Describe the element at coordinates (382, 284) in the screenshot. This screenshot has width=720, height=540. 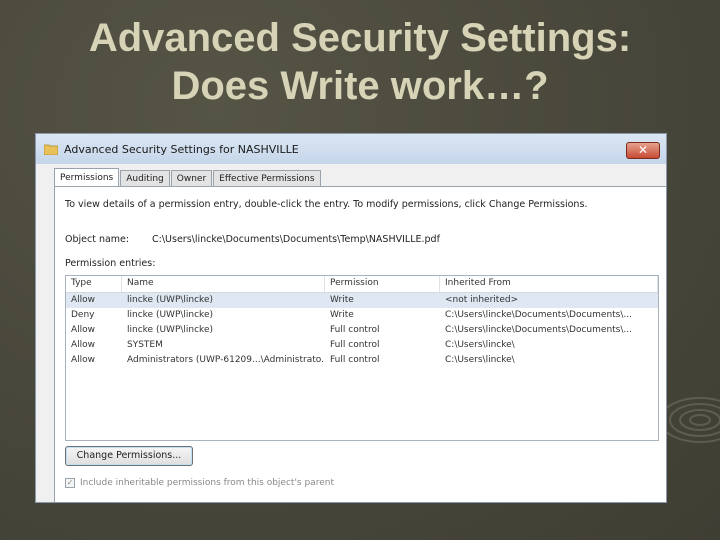
I see `column-header-permission: Permission` at that location.